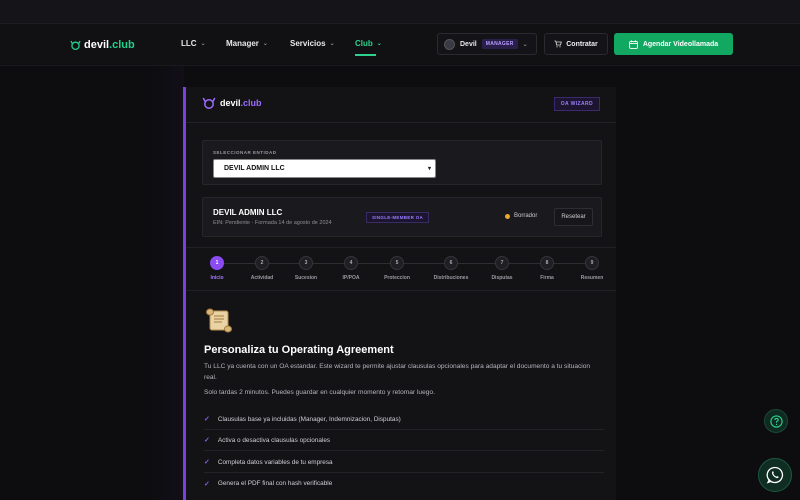  Describe the element at coordinates (547, 278) in the screenshot. I see `step-label: Firma` at that location.